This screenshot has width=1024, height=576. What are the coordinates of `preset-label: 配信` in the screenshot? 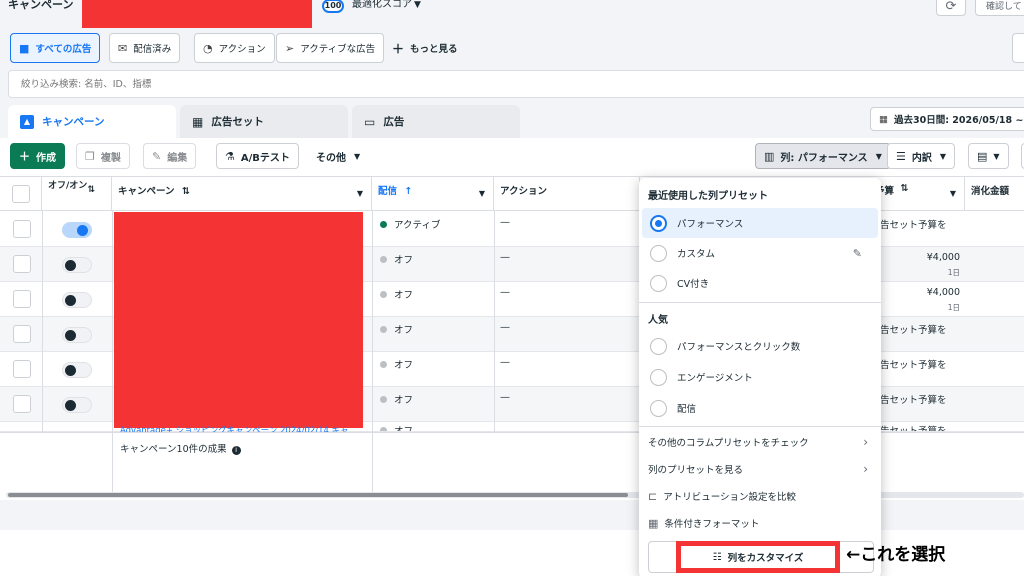 It's located at (687, 409).